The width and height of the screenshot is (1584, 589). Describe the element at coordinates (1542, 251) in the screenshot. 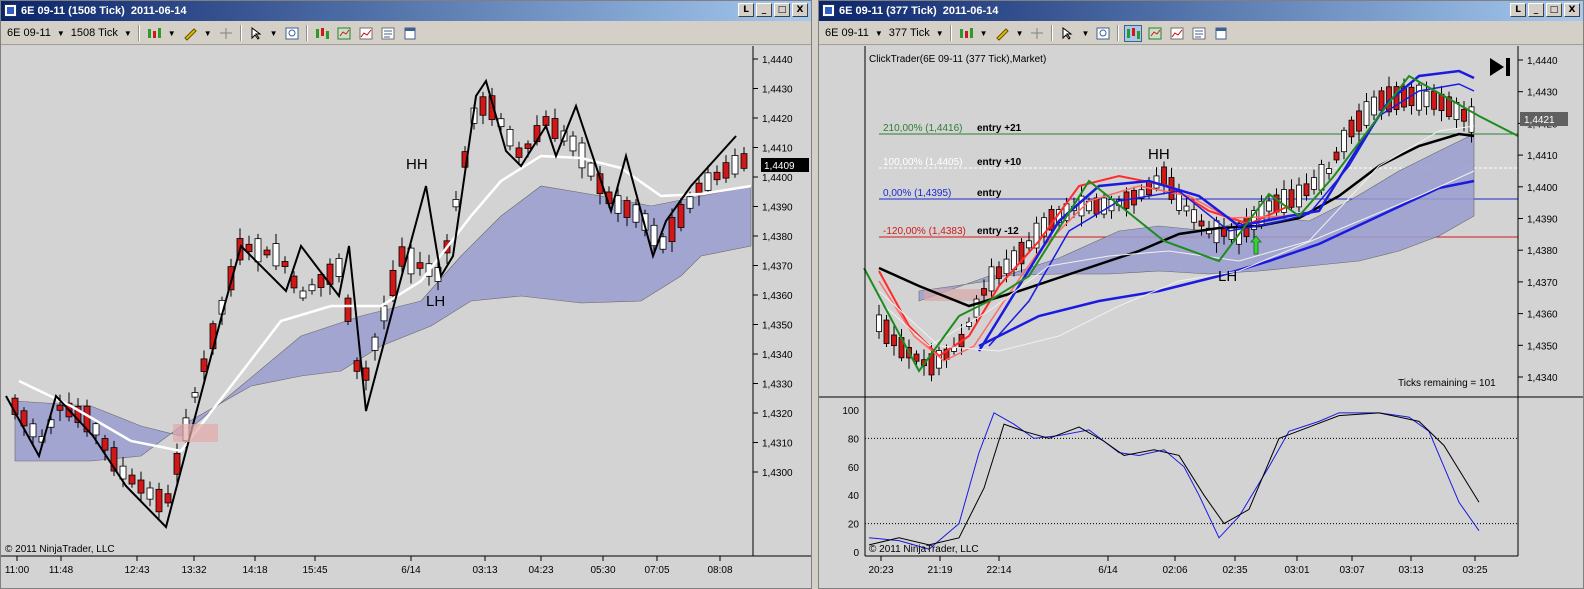

I see `price-tick-label: 1,4380` at that location.